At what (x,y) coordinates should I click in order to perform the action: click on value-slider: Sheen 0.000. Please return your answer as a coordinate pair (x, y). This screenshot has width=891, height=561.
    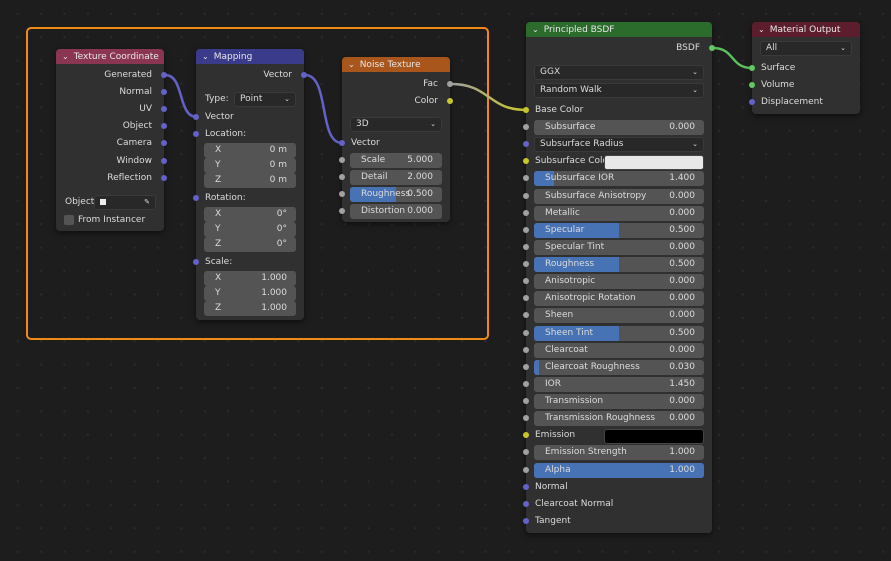
    Looking at the image, I should click on (619, 315).